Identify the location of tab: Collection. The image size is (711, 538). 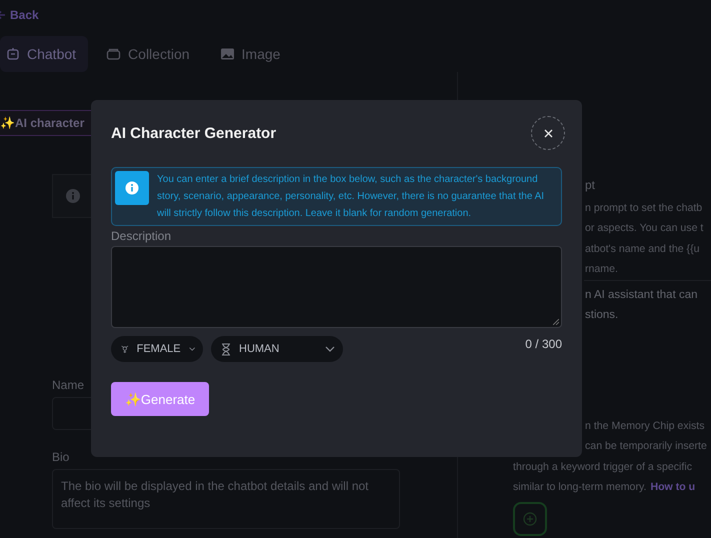
(149, 54).